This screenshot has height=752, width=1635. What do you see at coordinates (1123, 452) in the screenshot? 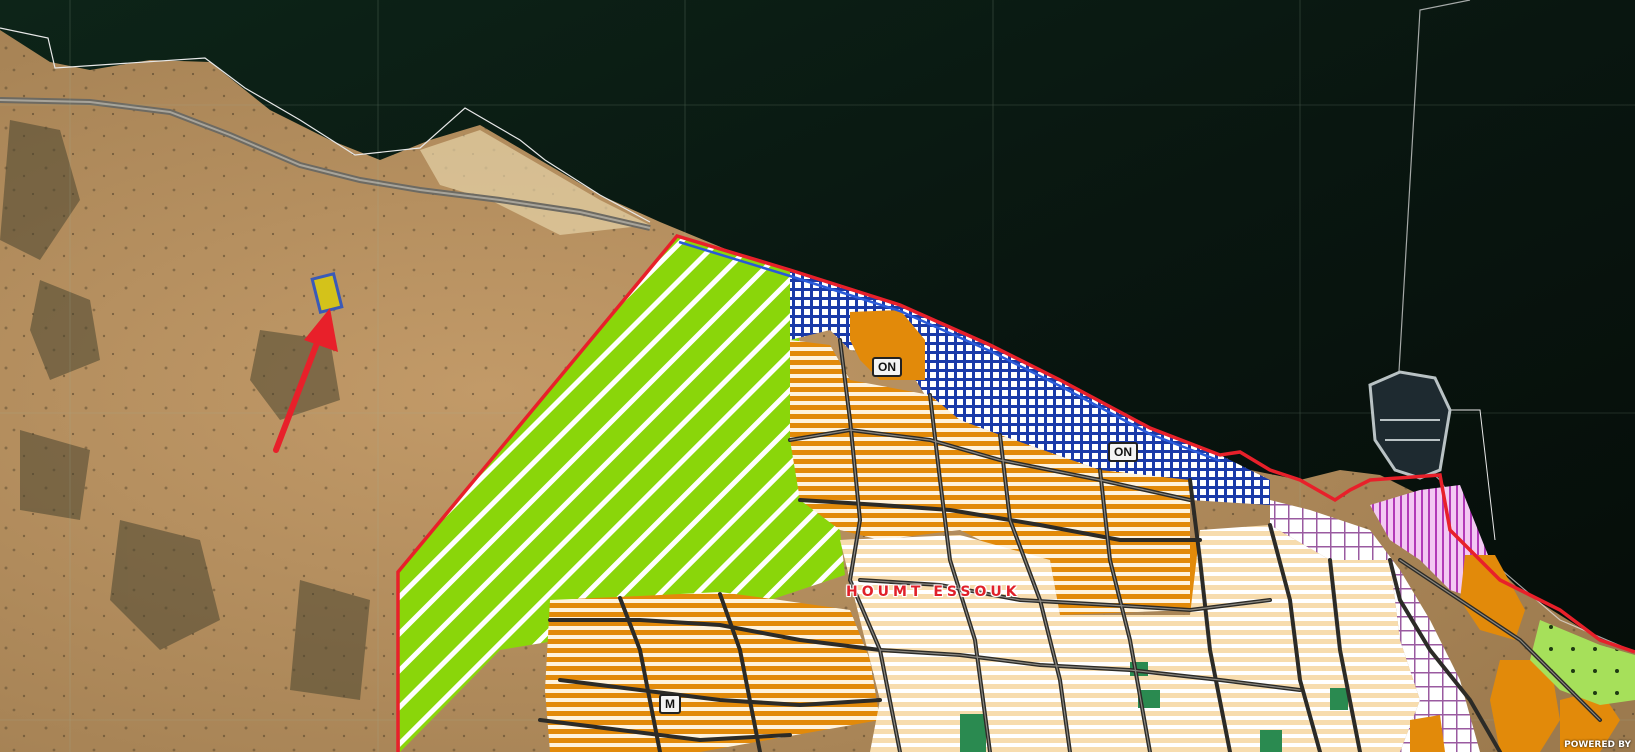
I see `zone-label-on-2: ON` at bounding box center [1123, 452].